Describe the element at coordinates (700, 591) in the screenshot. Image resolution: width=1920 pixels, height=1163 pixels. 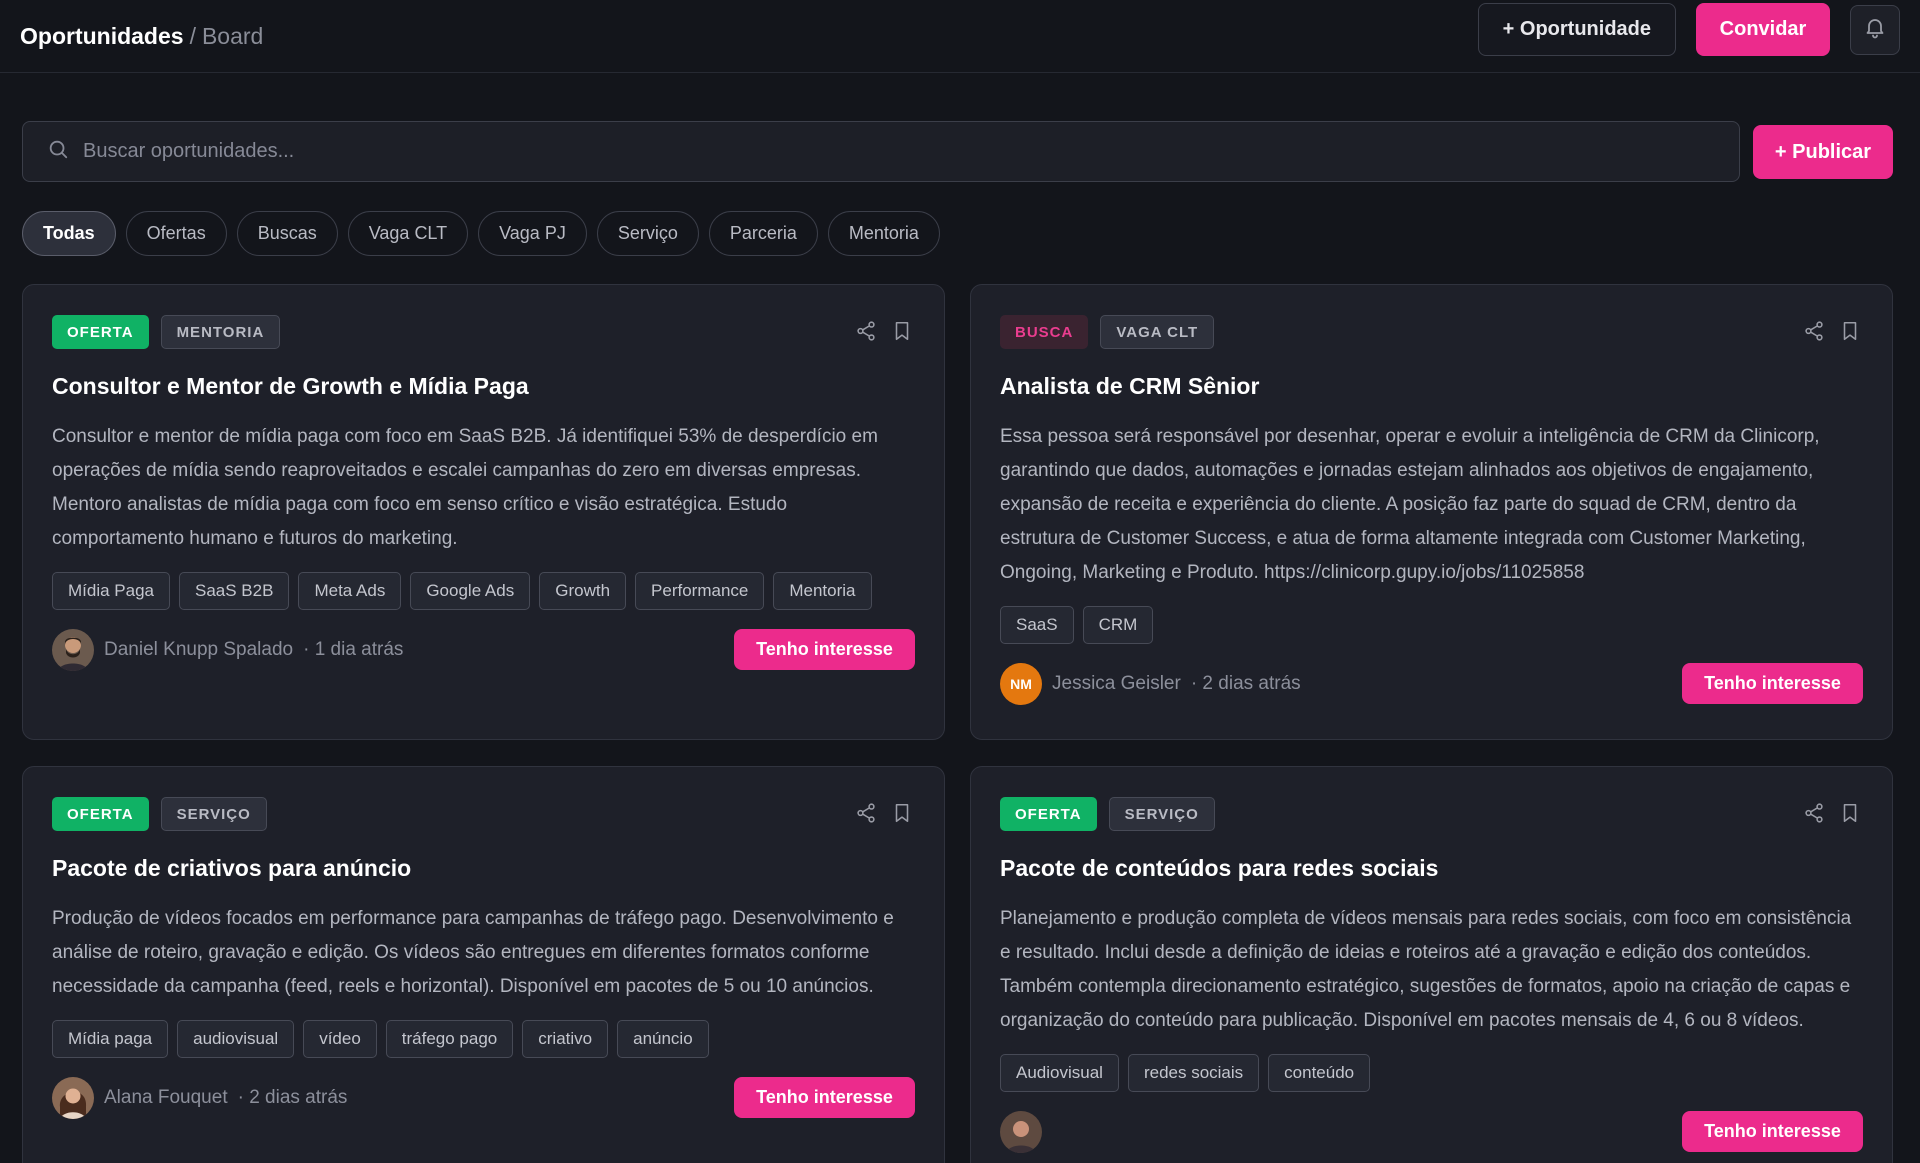
I see `tag: Performance` at that location.